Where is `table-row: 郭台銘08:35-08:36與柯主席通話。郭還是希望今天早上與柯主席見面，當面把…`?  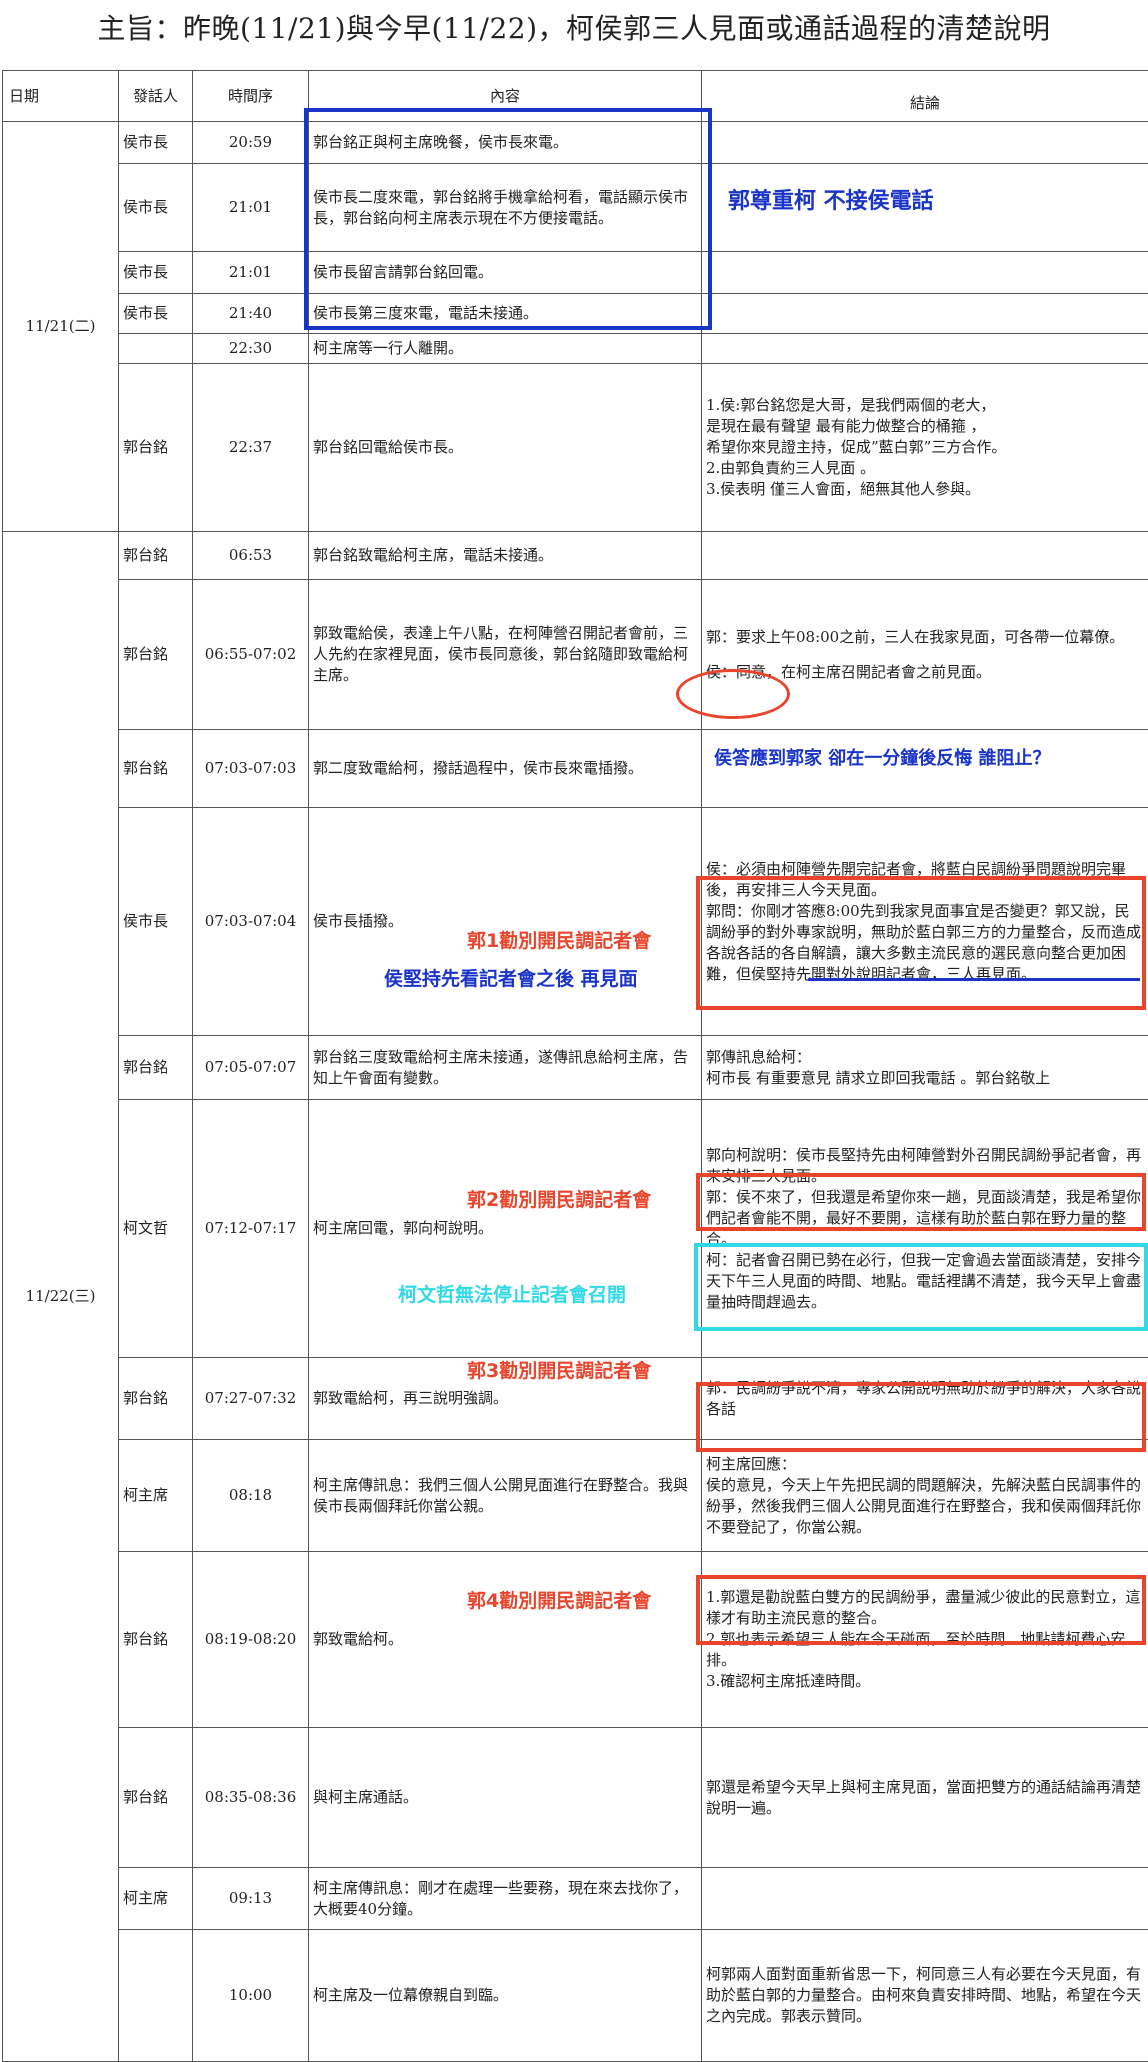
table-row: 郭台銘08:35-08:36與柯主席通話。郭還是希望今天早上與柯主席見面，當面把… is located at coordinates (575, 1798).